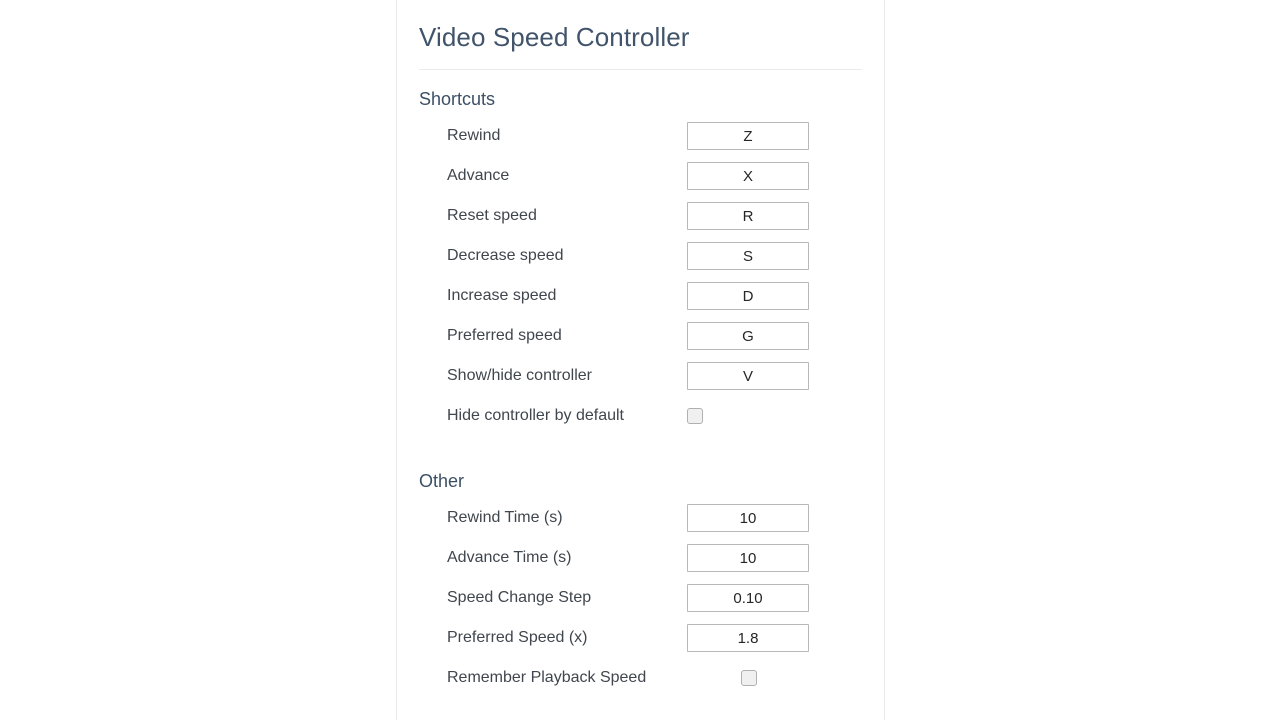  I want to click on control-rewind, so click(774, 136).